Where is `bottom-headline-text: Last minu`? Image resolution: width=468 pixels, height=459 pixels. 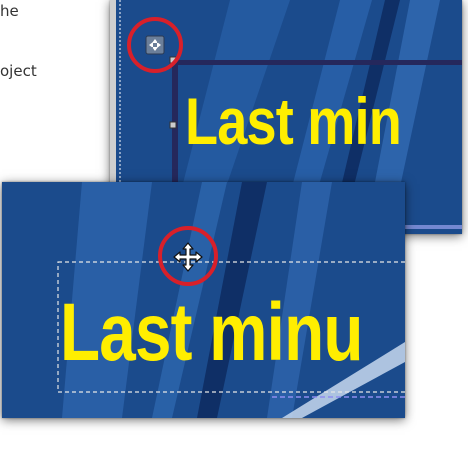 bottom-headline-text: Last minu is located at coordinates (211, 332).